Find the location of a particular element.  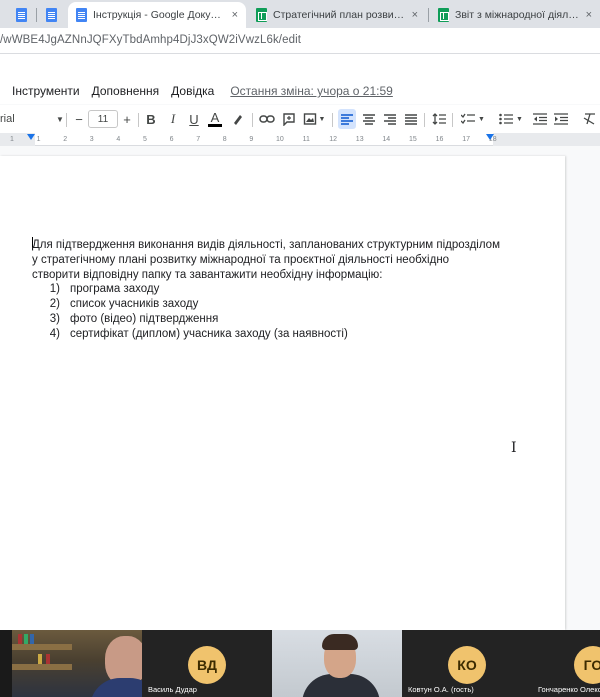

font-name: rial is located at coordinates (7, 119).